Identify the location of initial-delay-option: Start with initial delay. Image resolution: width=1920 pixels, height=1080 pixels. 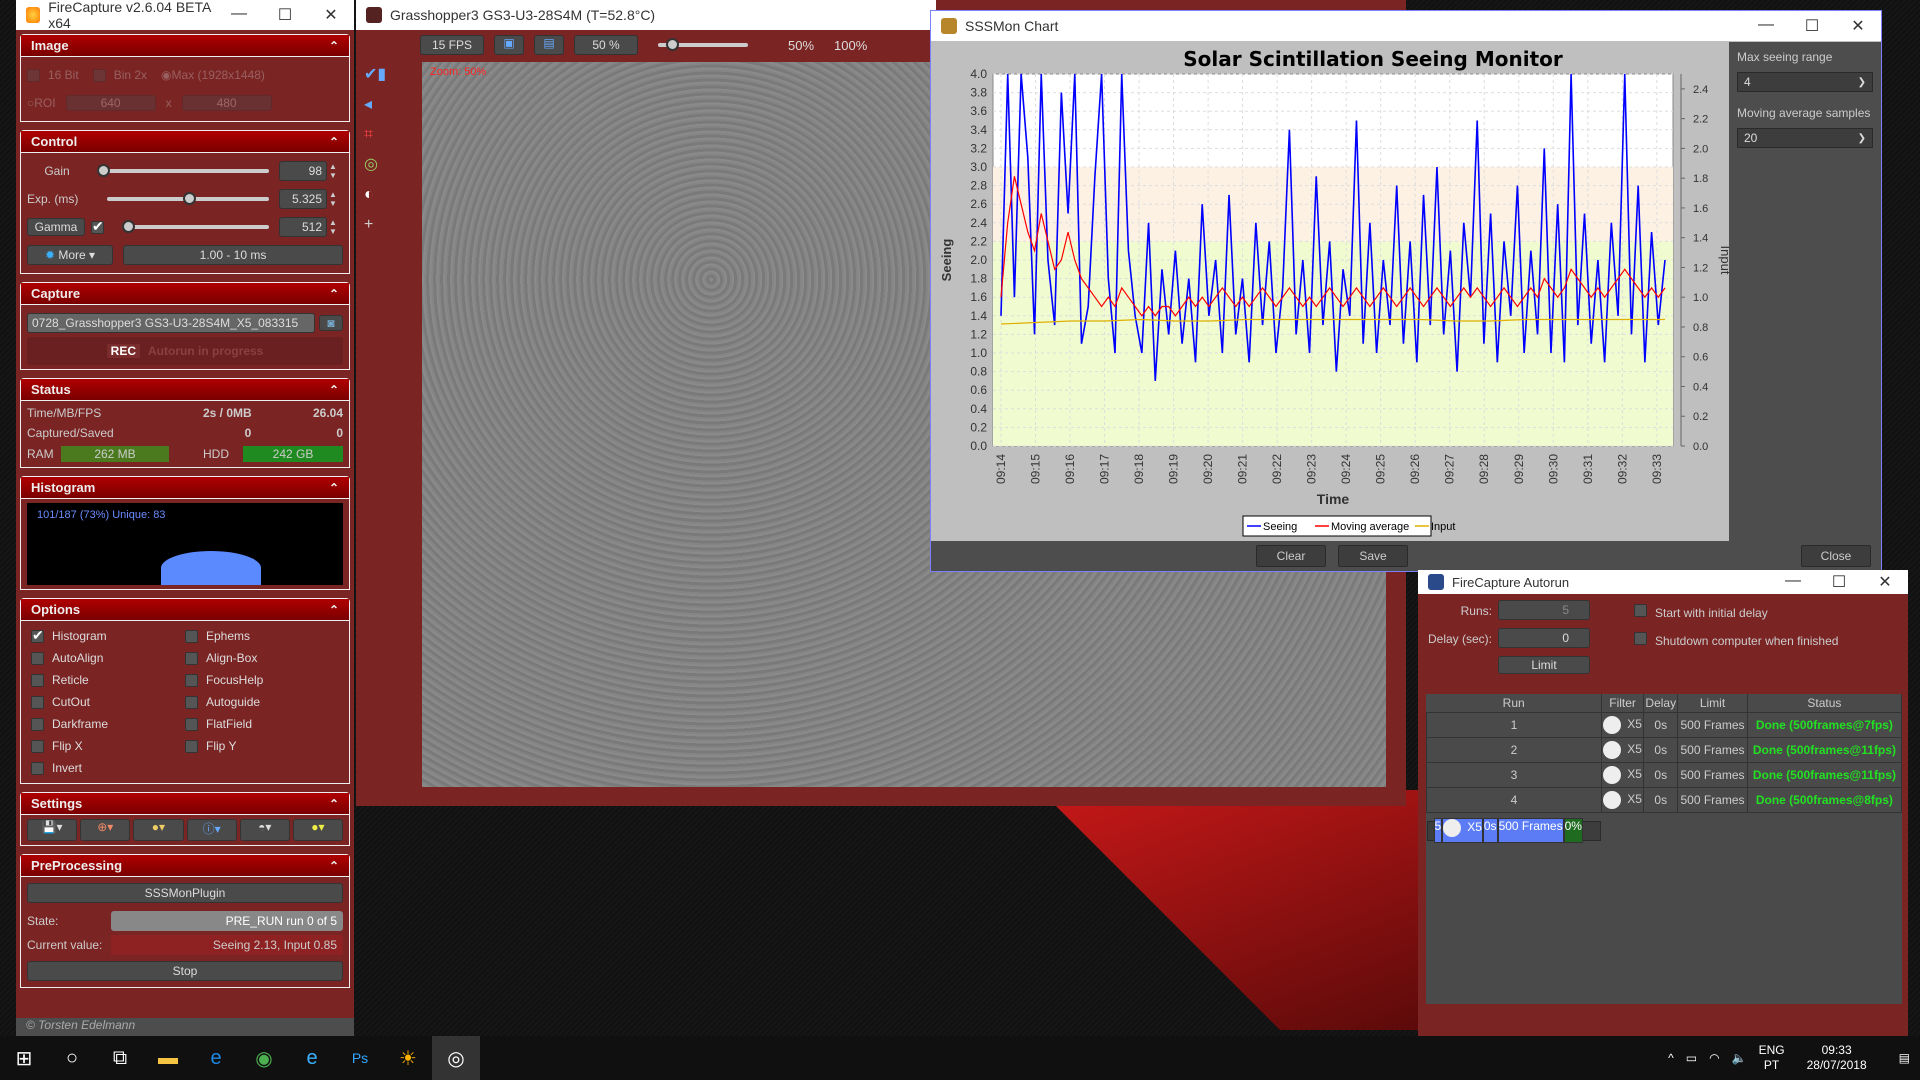
(1701, 612).